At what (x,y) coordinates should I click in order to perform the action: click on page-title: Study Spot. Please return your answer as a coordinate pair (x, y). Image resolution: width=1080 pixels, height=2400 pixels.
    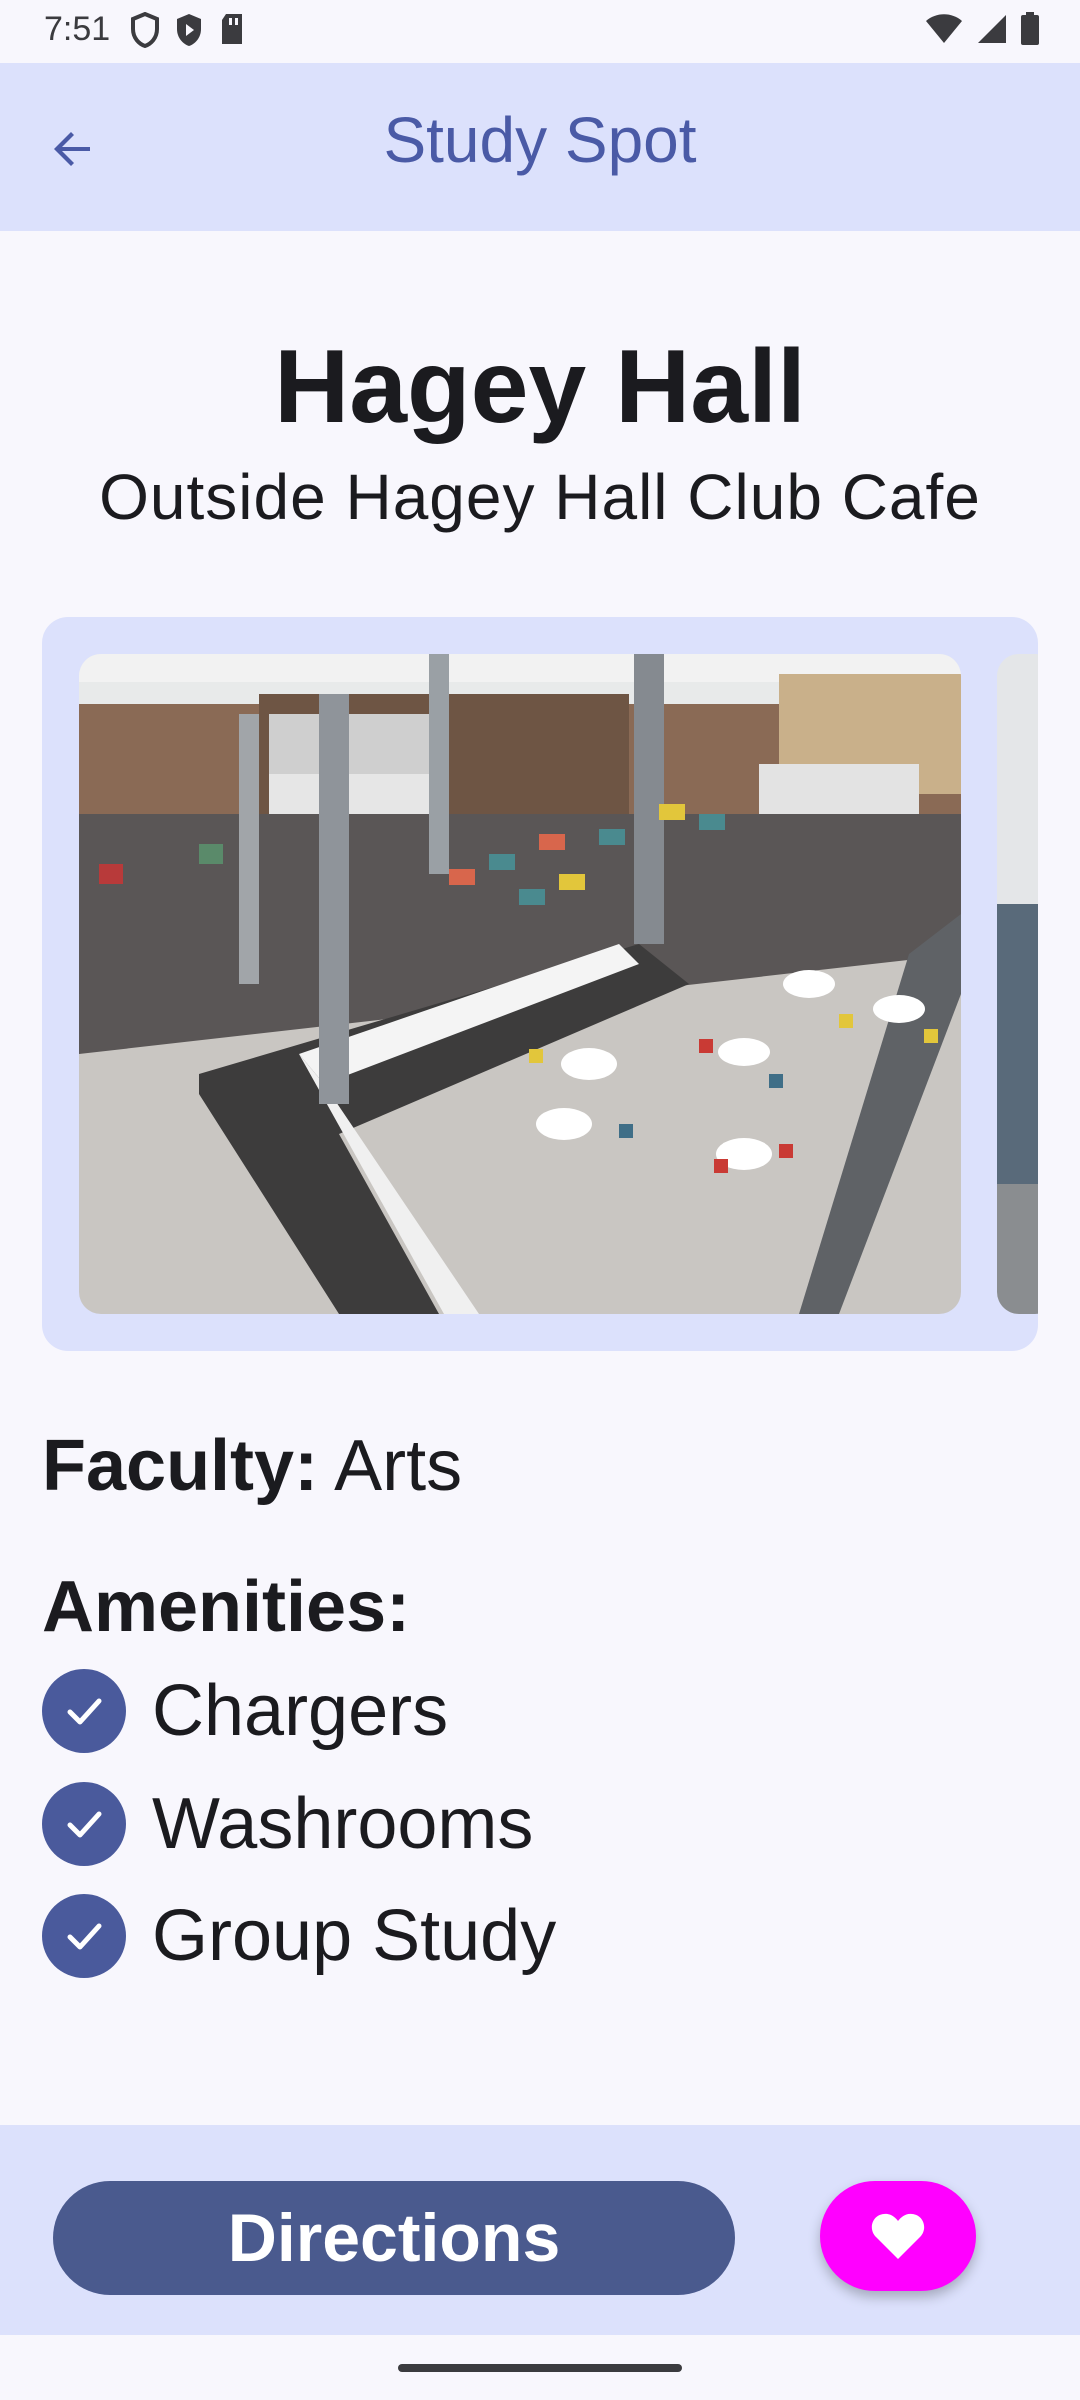
    Looking at the image, I should click on (540, 140).